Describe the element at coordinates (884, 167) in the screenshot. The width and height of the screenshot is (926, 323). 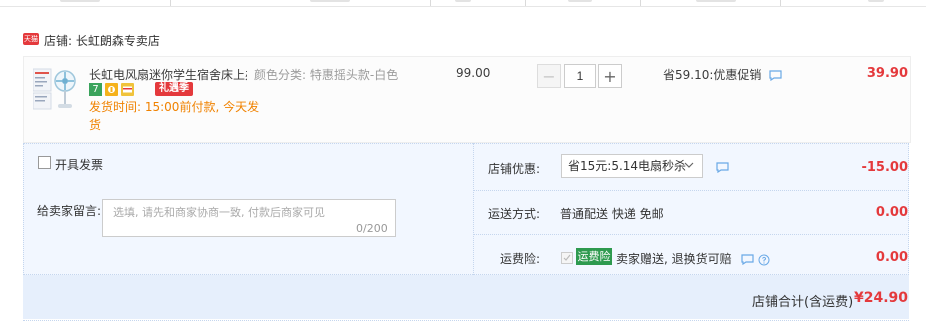
I see `coupon-discount: -15.00` at that location.